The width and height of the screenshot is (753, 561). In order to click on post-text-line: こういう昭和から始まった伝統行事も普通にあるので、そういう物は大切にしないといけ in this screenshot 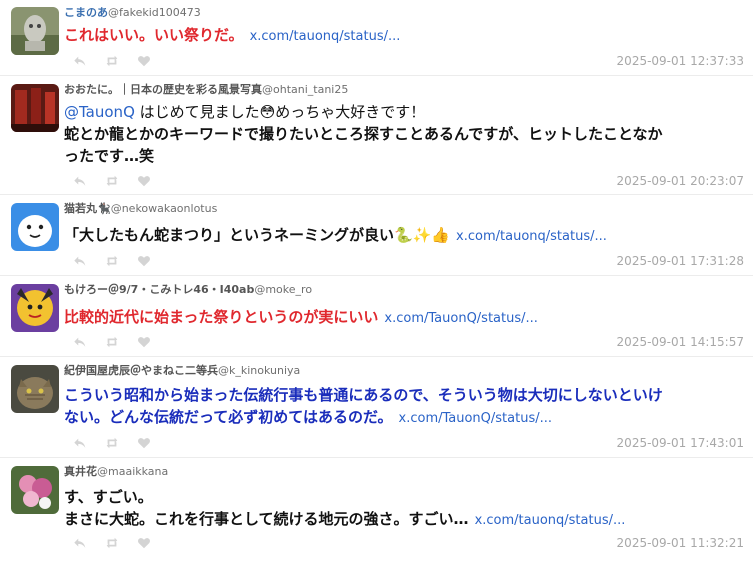, I will do `click(363, 395)`.